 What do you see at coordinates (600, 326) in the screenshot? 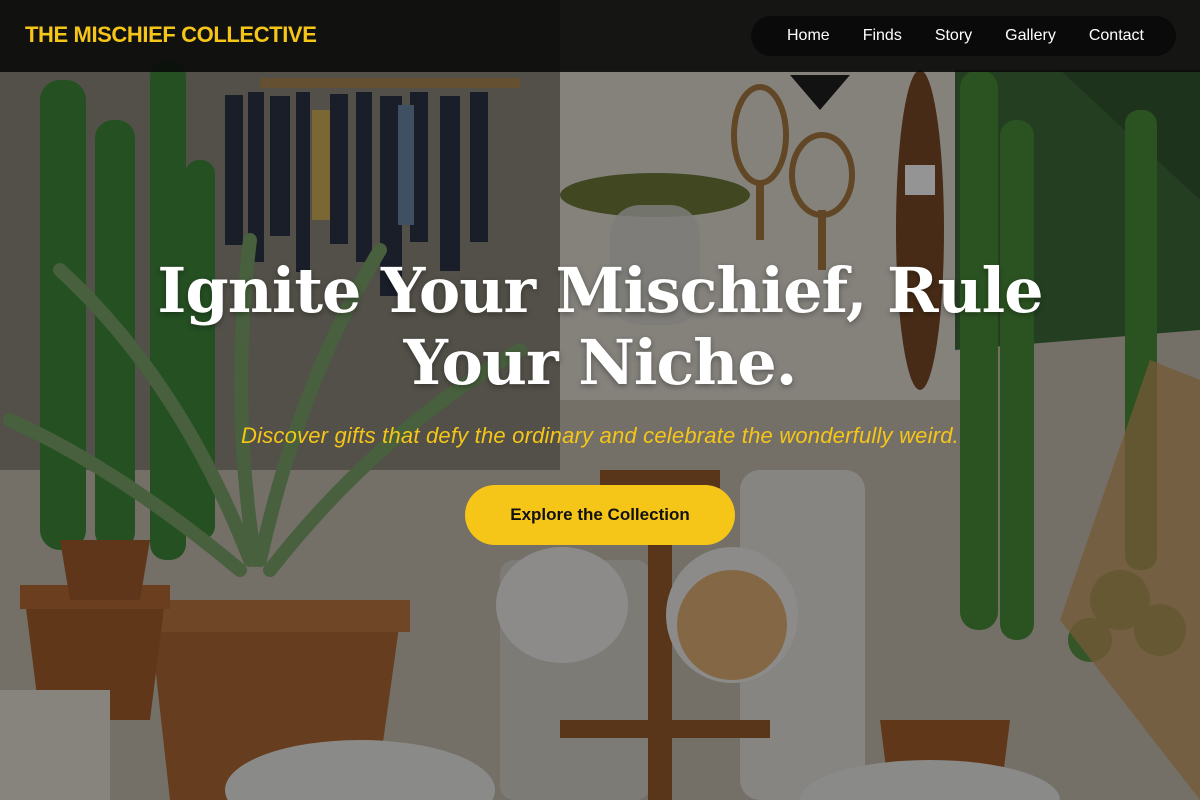
I see `hero-title: Ignite Your Mischief, Rule Your Niche.` at bounding box center [600, 326].